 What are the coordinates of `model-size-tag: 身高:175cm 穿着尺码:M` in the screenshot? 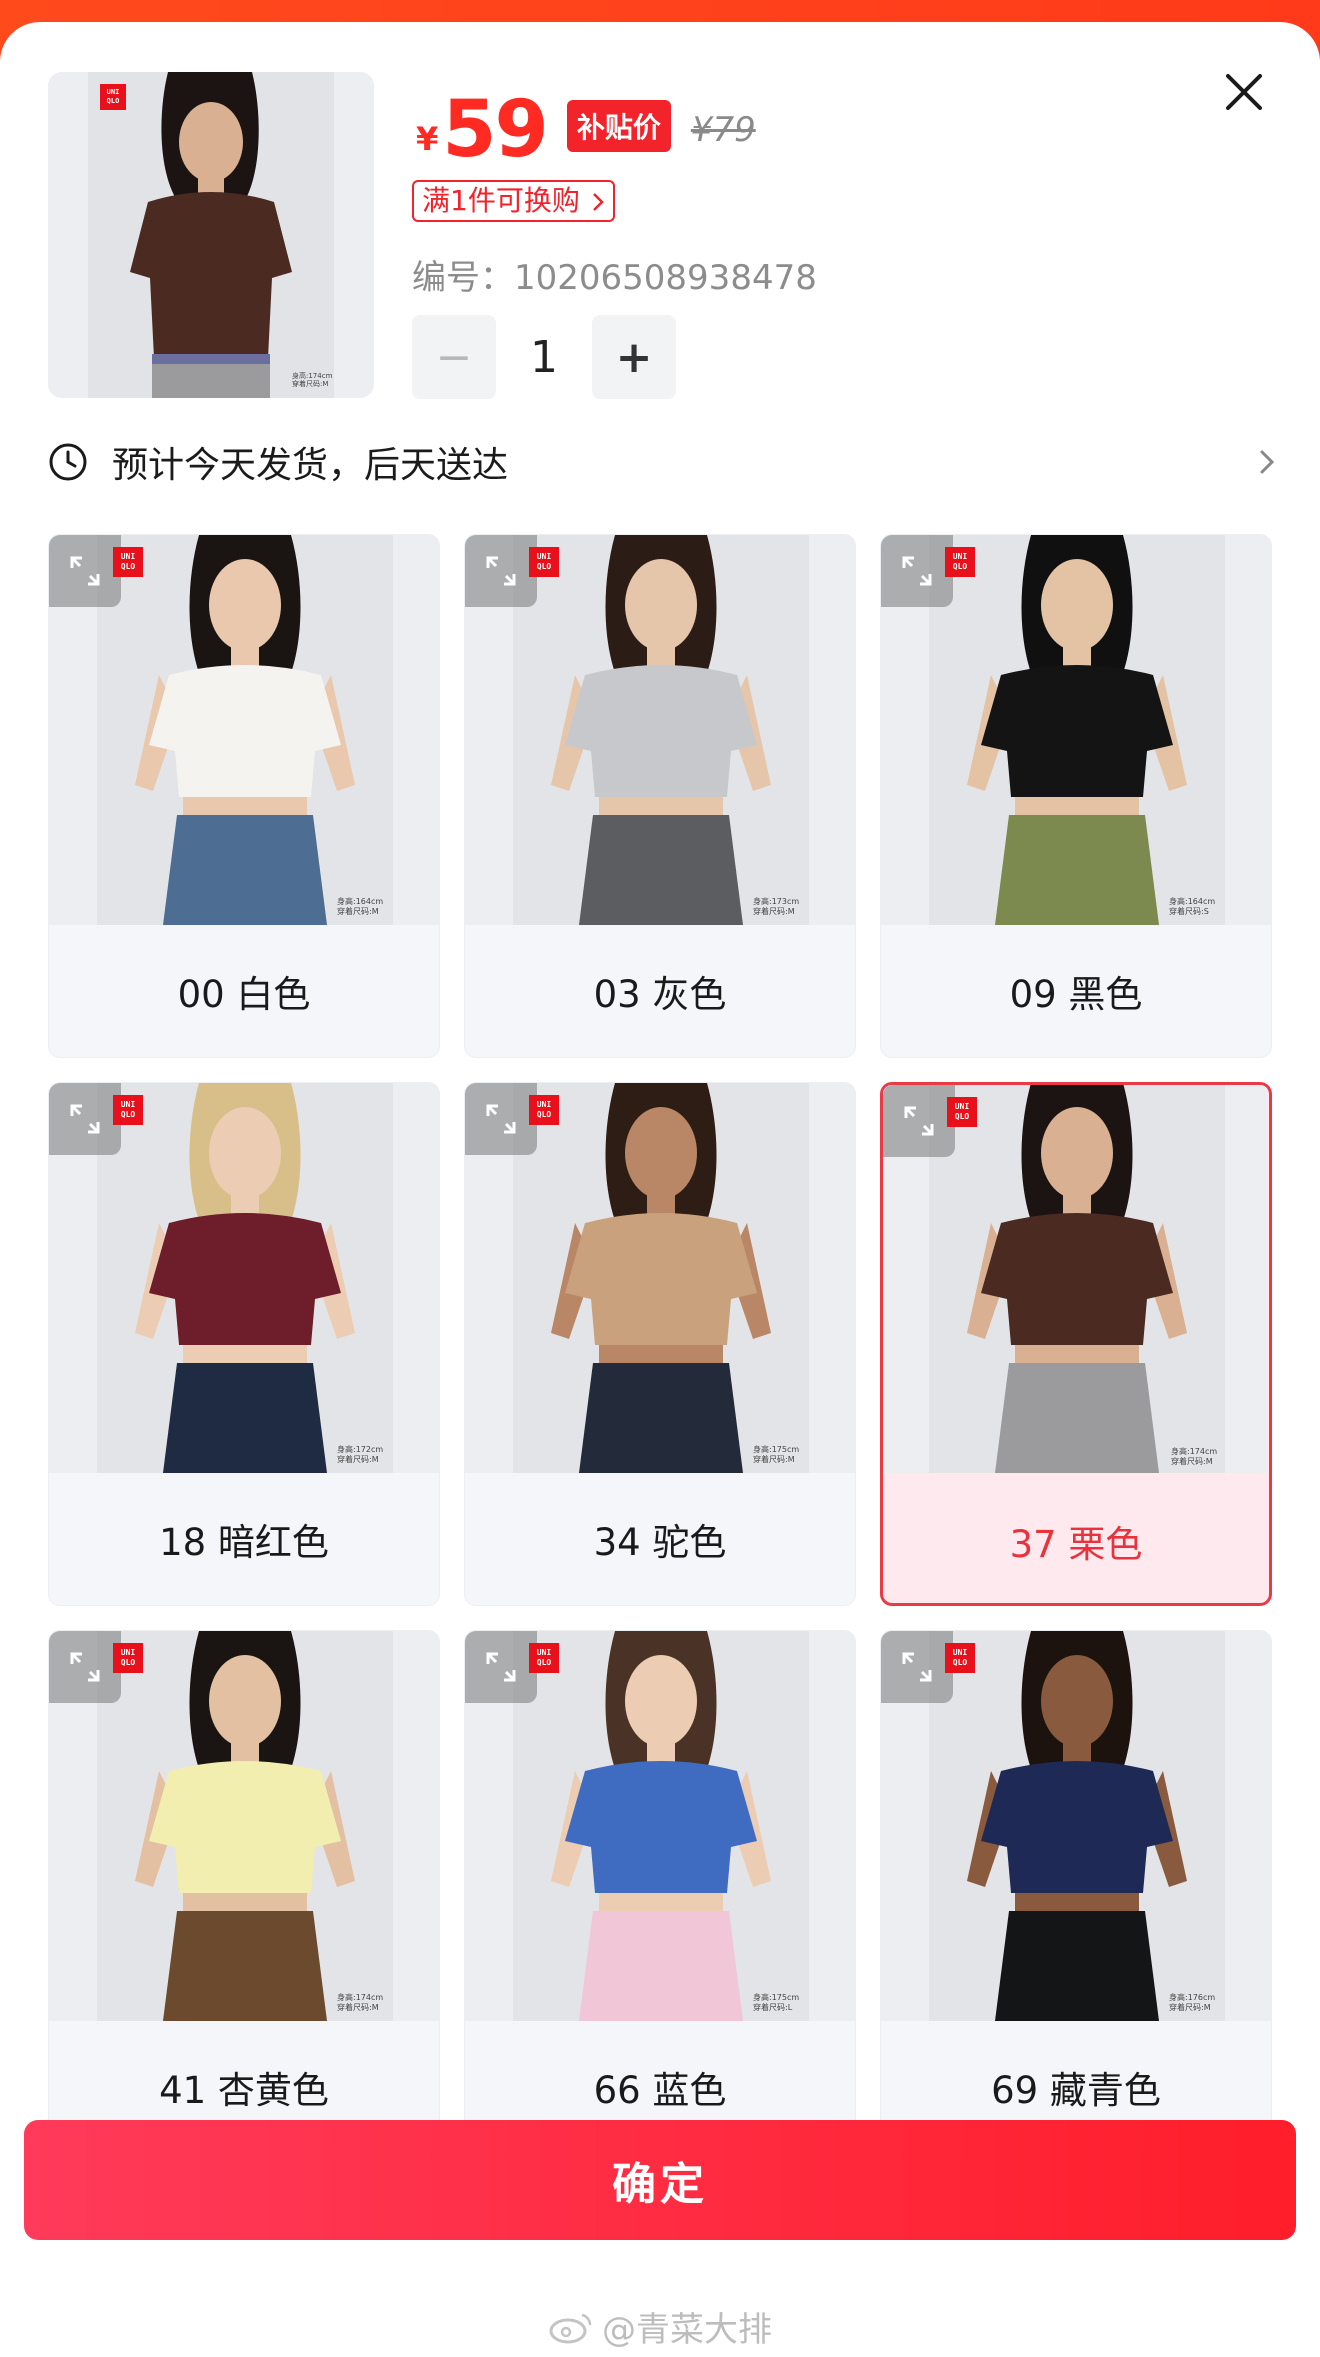 It's located at (776, 1455).